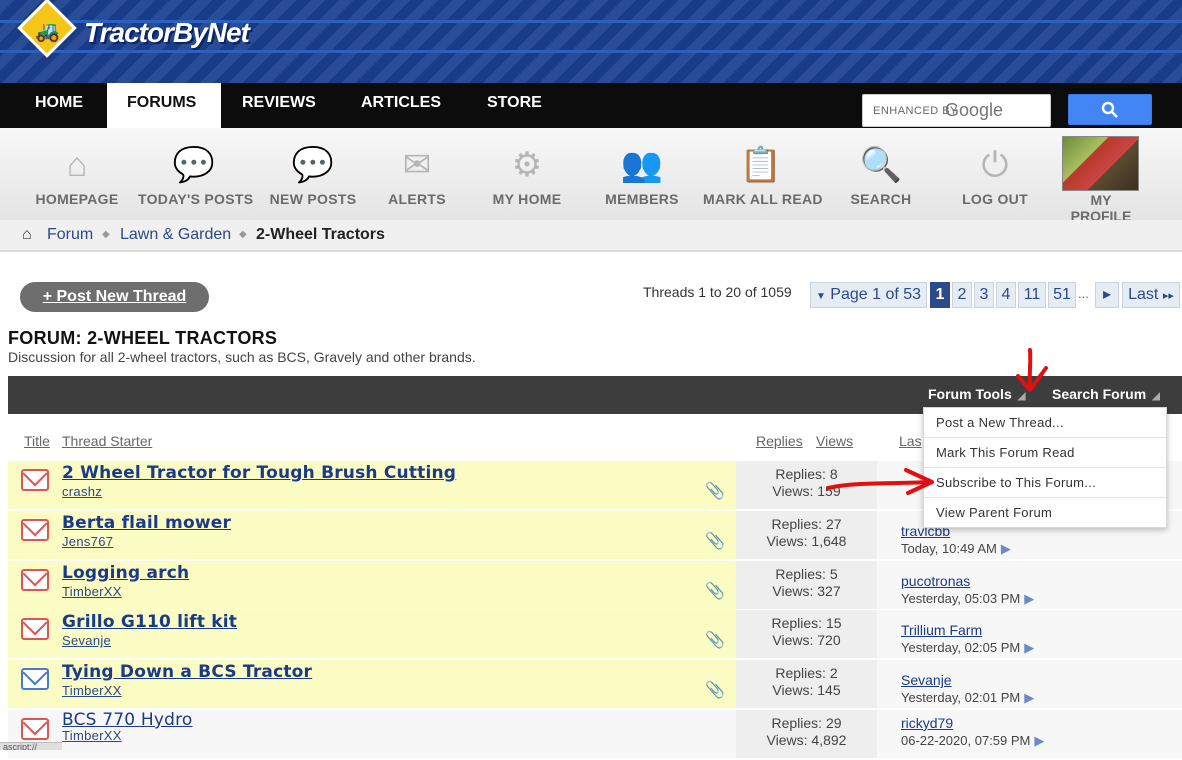 This screenshot has width=1182, height=760. What do you see at coordinates (527, 199) in the screenshot?
I see `iconbar-label: MY HOME` at bounding box center [527, 199].